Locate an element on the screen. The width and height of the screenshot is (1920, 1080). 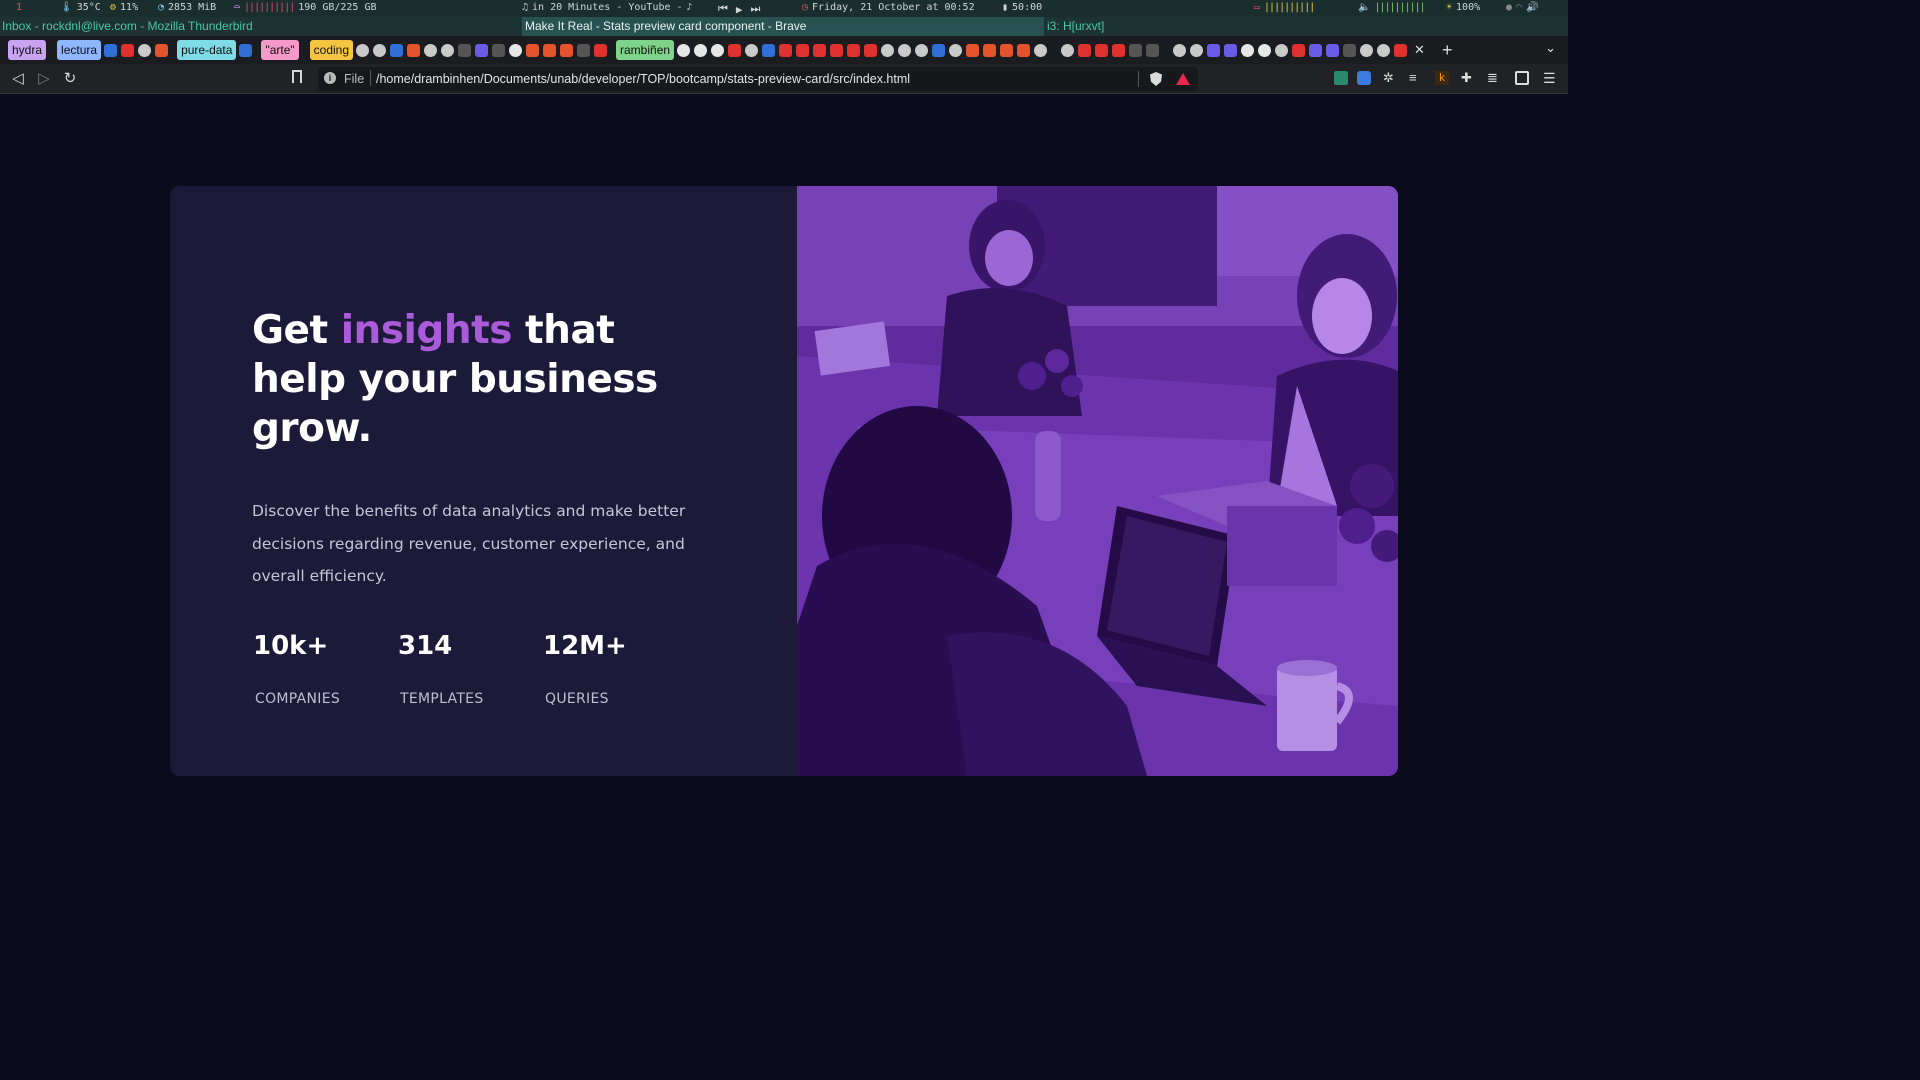
tray-icon: ● is located at coordinates (1509, 7).